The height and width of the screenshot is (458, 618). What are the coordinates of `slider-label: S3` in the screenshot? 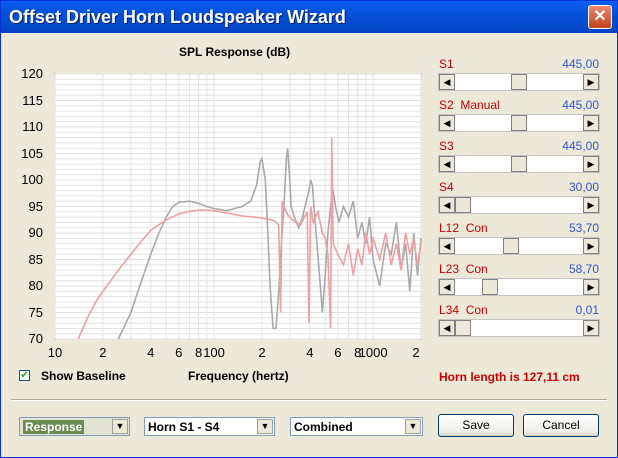 It's located at (446, 146).